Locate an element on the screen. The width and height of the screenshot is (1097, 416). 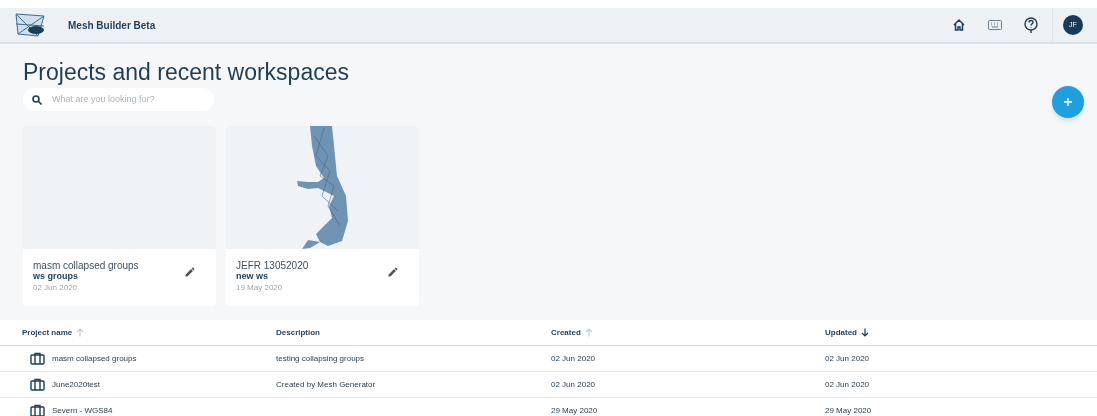
search-icon is located at coordinates (37, 99).